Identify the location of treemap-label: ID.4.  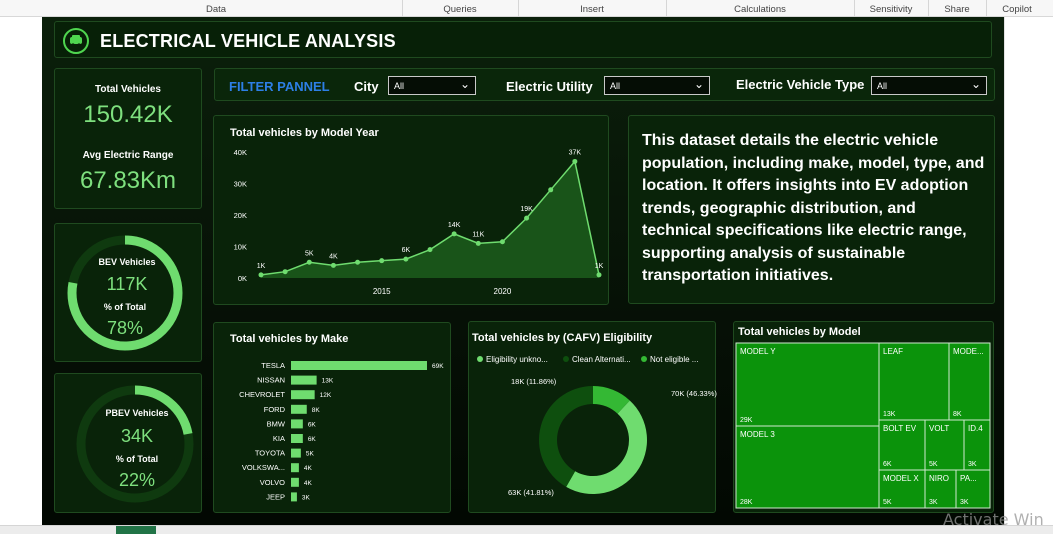
(975, 428).